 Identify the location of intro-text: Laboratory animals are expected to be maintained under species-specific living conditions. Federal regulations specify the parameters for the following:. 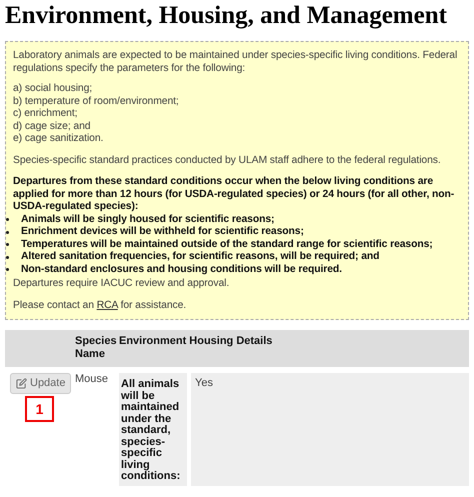
(235, 62).